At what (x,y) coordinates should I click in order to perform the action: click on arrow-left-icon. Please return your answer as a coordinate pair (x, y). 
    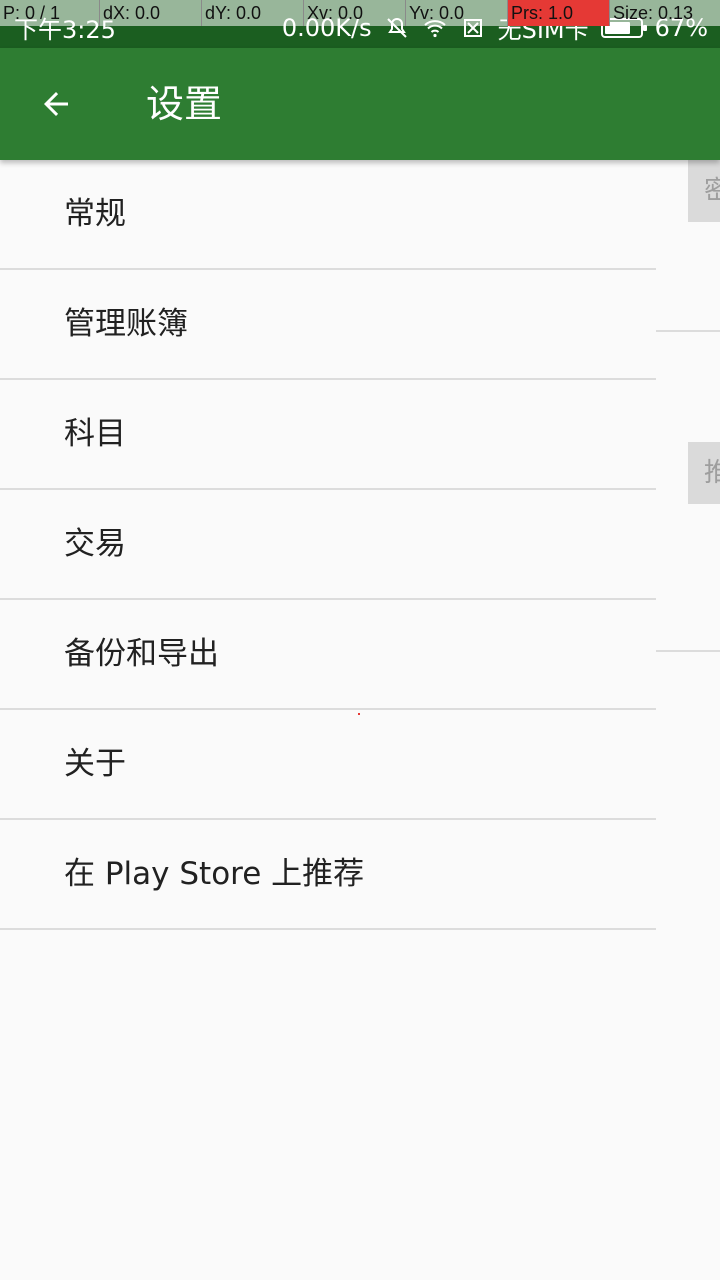
    Looking at the image, I should click on (56, 104).